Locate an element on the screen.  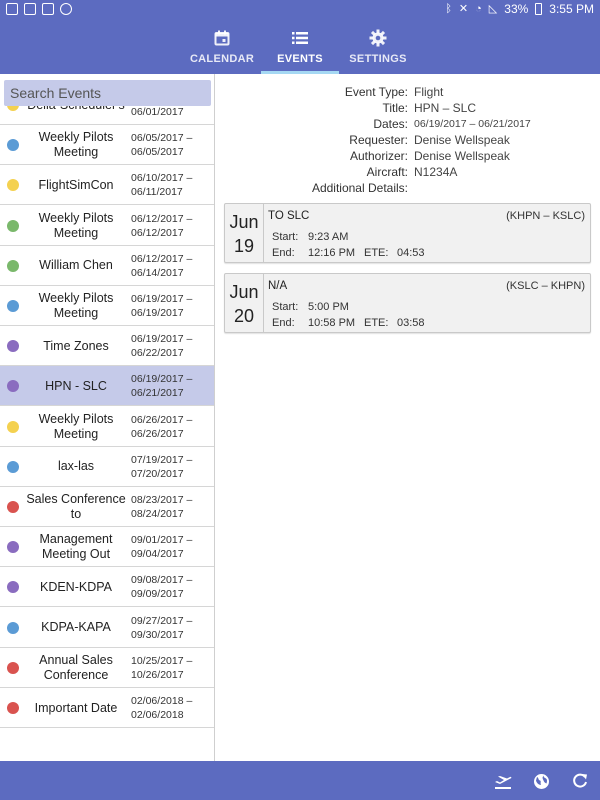
clock: 3:55 PM is located at coordinates (571, 9).